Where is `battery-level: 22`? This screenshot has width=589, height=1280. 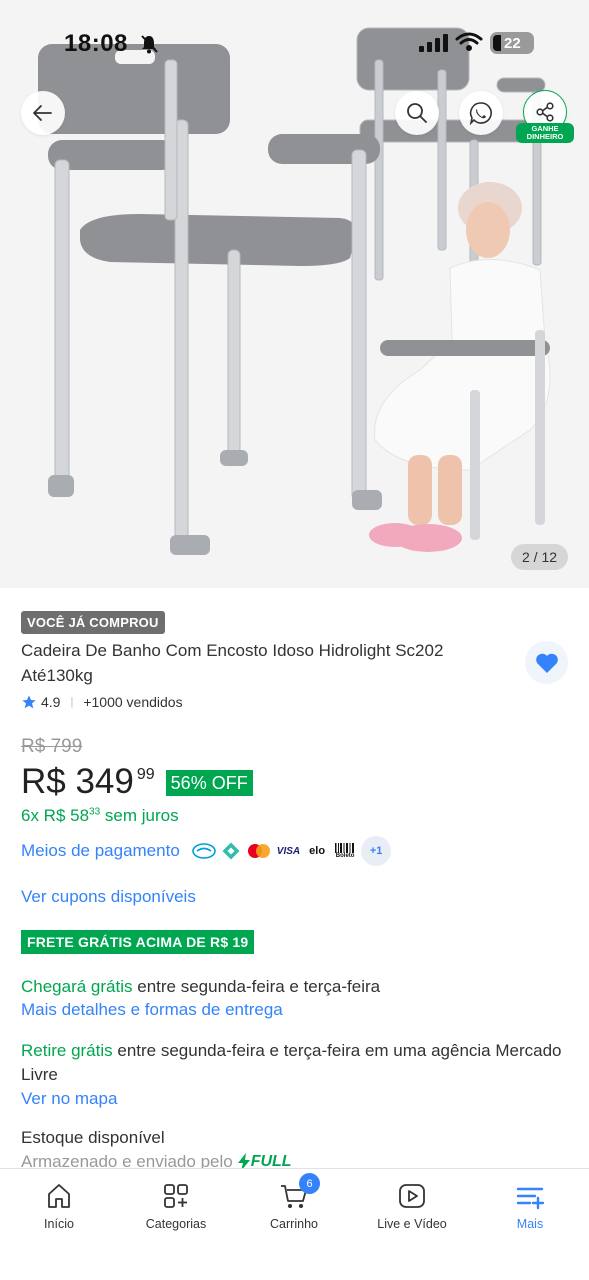 battery-level: 22 is located at coordinates (512, 43).